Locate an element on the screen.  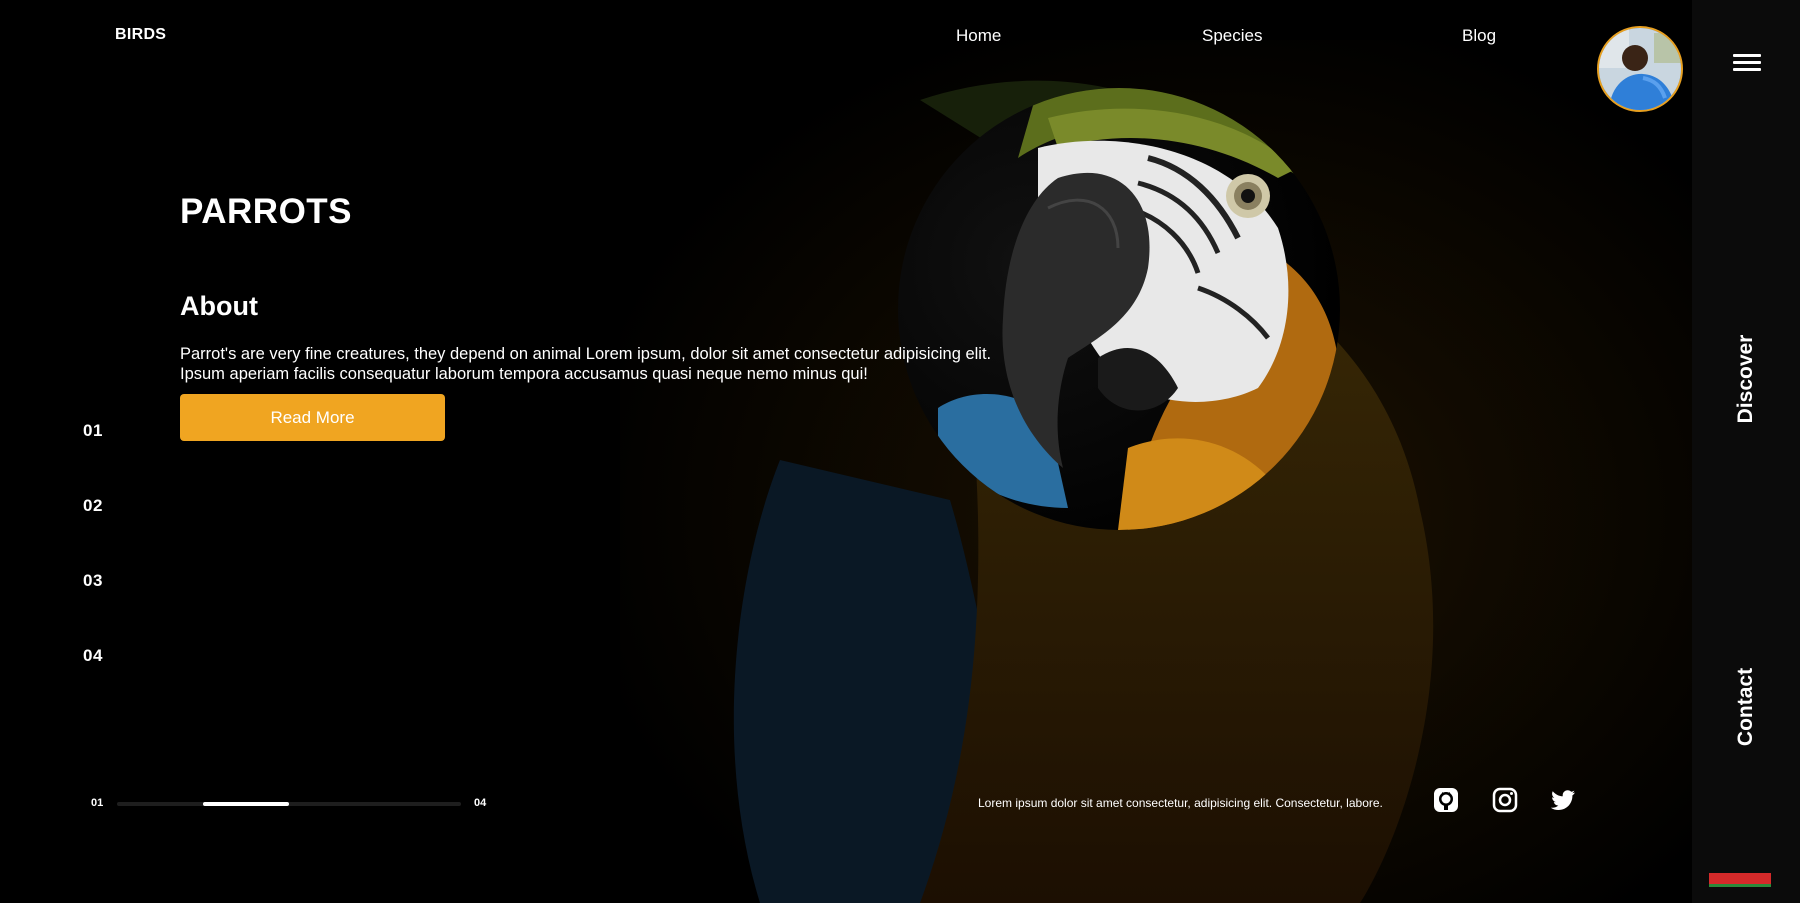
brand-logo: BIRDS is located at coordinates (140, 35).